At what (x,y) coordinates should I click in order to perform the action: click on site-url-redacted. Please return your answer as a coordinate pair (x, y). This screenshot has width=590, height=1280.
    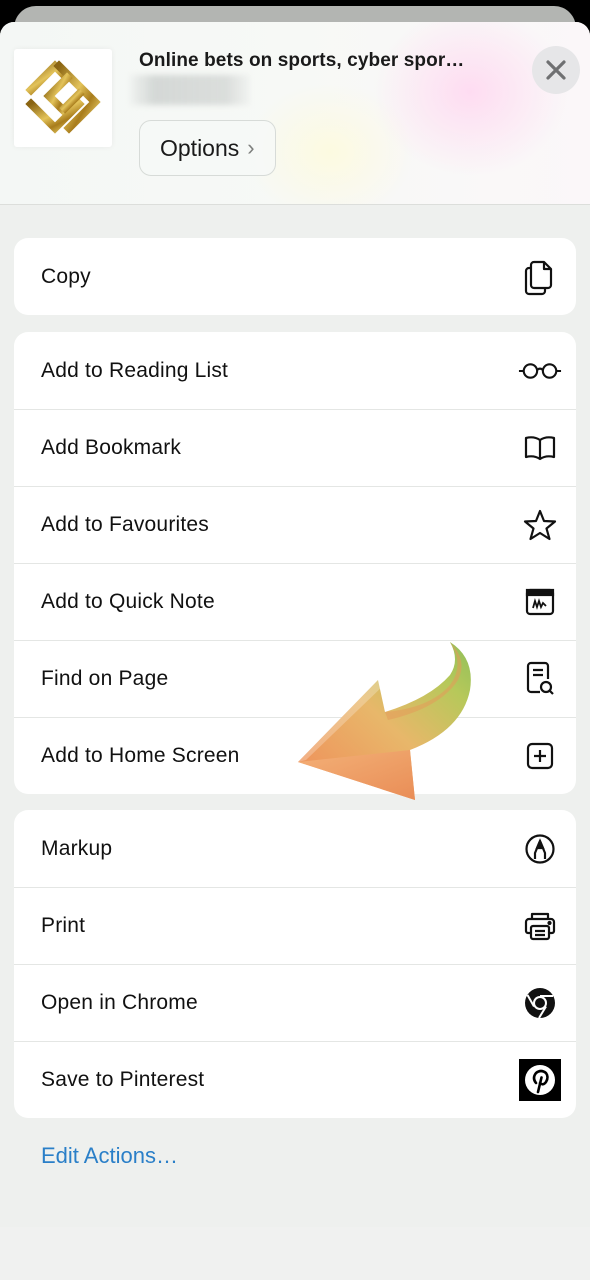
    Looking at the image, I should click on (190, 90).